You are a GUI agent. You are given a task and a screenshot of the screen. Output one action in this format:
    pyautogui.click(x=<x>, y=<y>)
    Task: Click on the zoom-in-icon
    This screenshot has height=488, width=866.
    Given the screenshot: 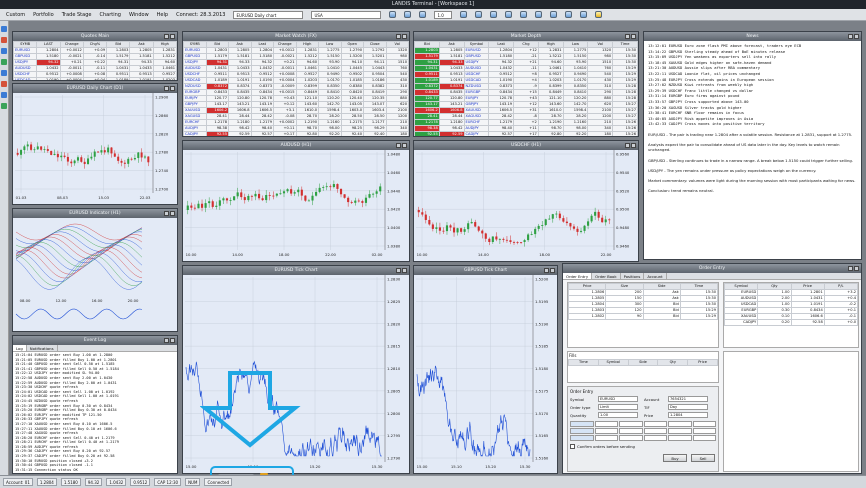 What is the action you would take?
    pyautogui.click(x=408, y=14)
    